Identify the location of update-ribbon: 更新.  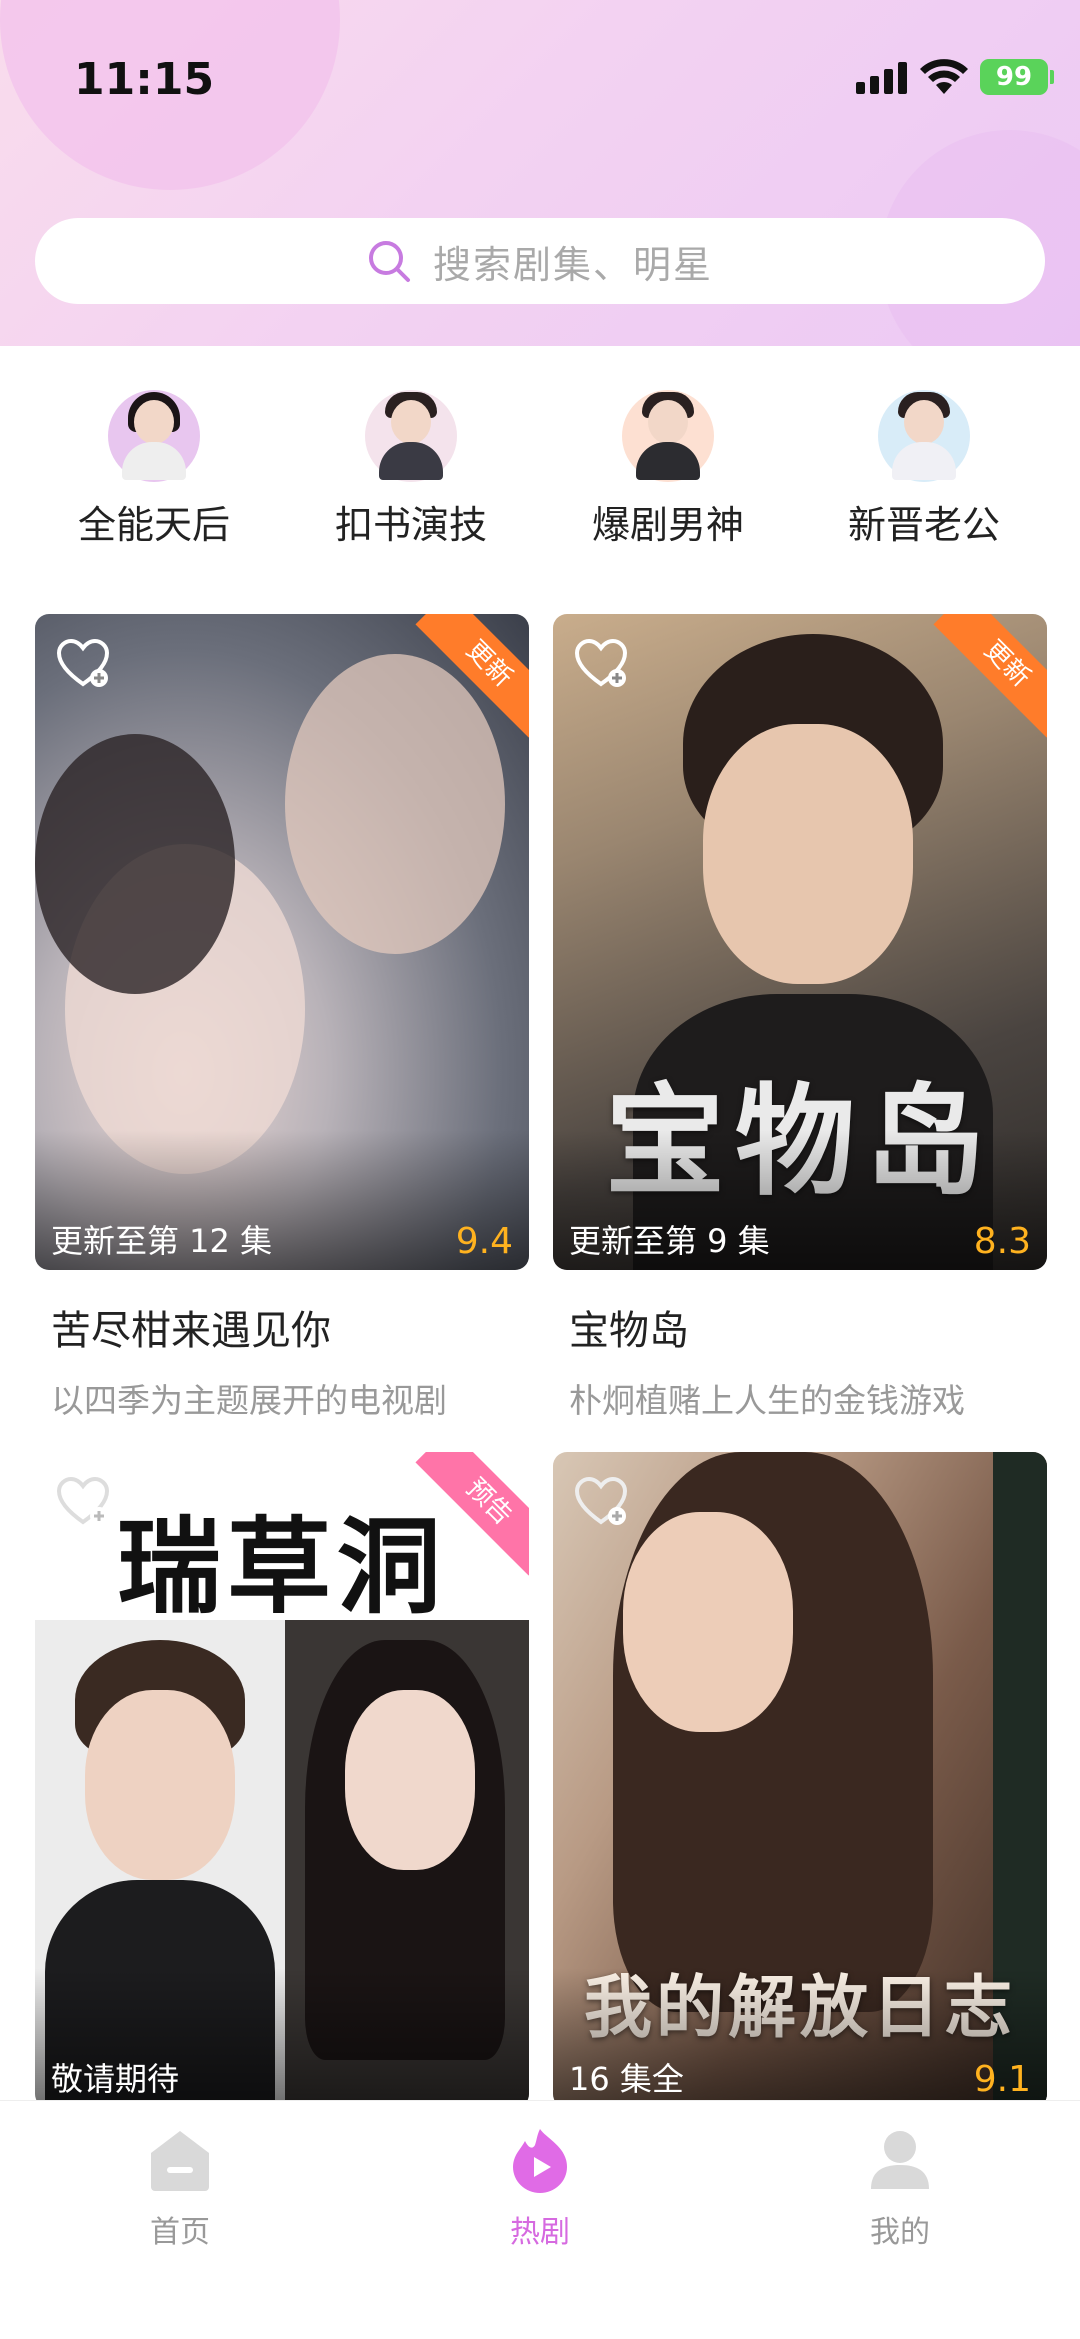
(990, 676).